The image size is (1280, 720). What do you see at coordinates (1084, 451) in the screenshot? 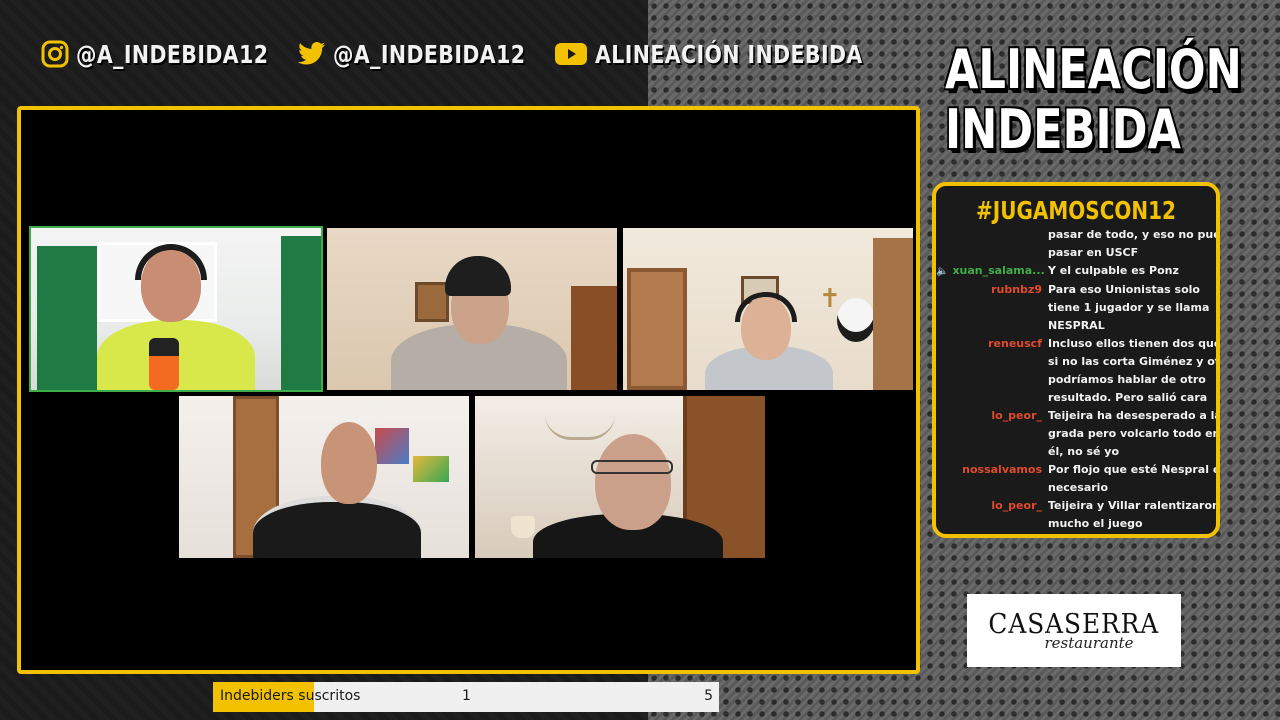
I see `chat-line: él, no sé yo` at bounding box center [1084, 451].